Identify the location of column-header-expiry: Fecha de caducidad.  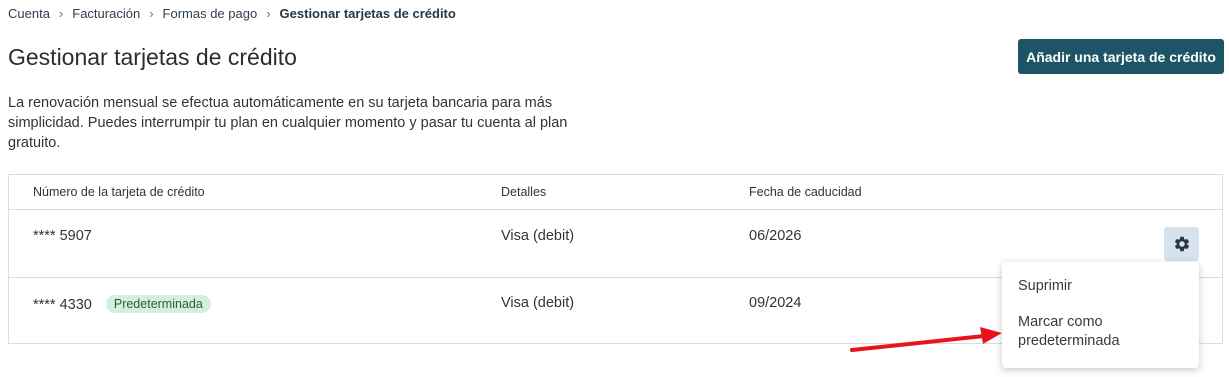
(805, 192).